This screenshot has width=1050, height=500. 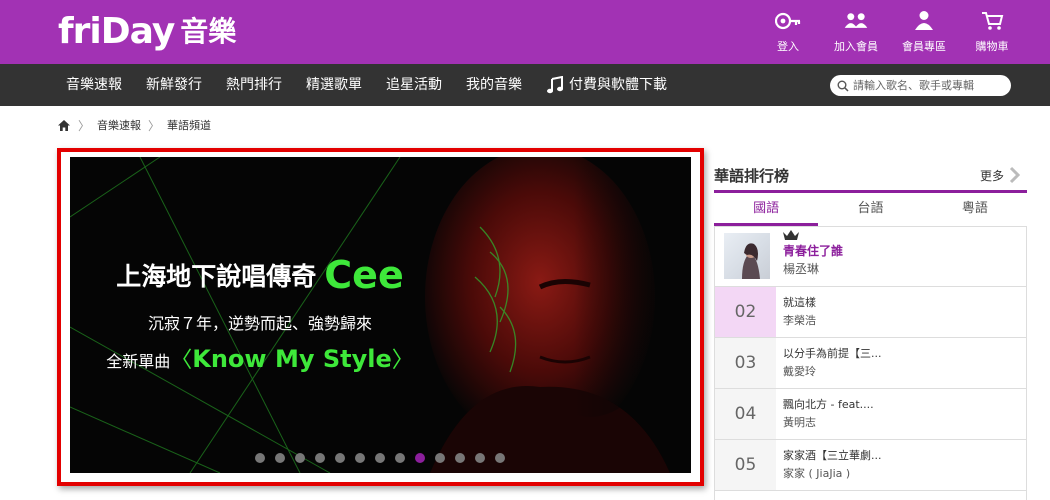 I want to click on single-name: Know My Style, so click(x=292, y=359).